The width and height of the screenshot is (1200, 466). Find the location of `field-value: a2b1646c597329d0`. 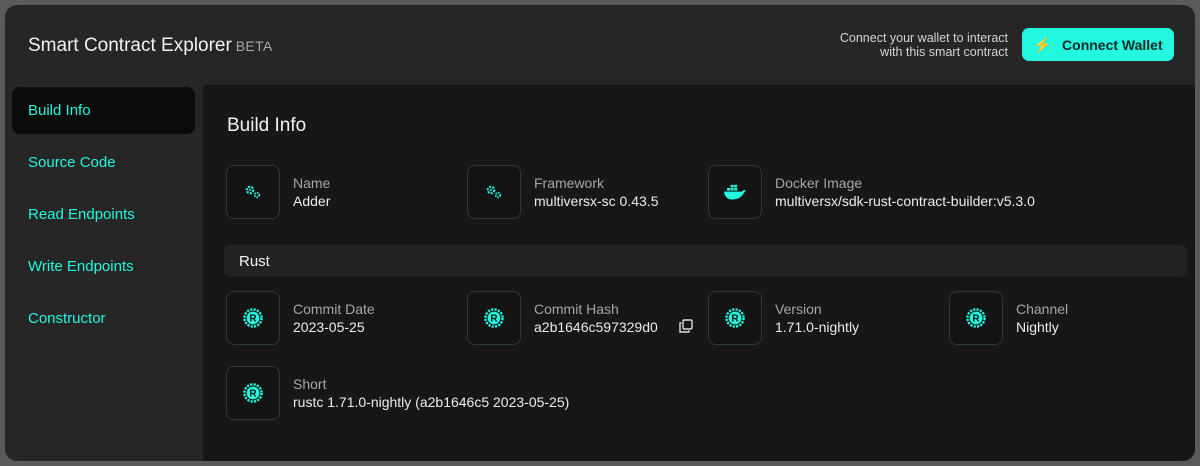

field-value: a2b1646c597329d0 is located at coordinates (602, 327).